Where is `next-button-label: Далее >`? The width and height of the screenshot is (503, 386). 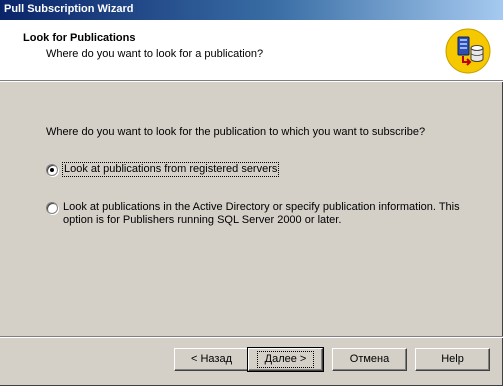
next-button-label: Далее > is located at coordinates (285, 359).